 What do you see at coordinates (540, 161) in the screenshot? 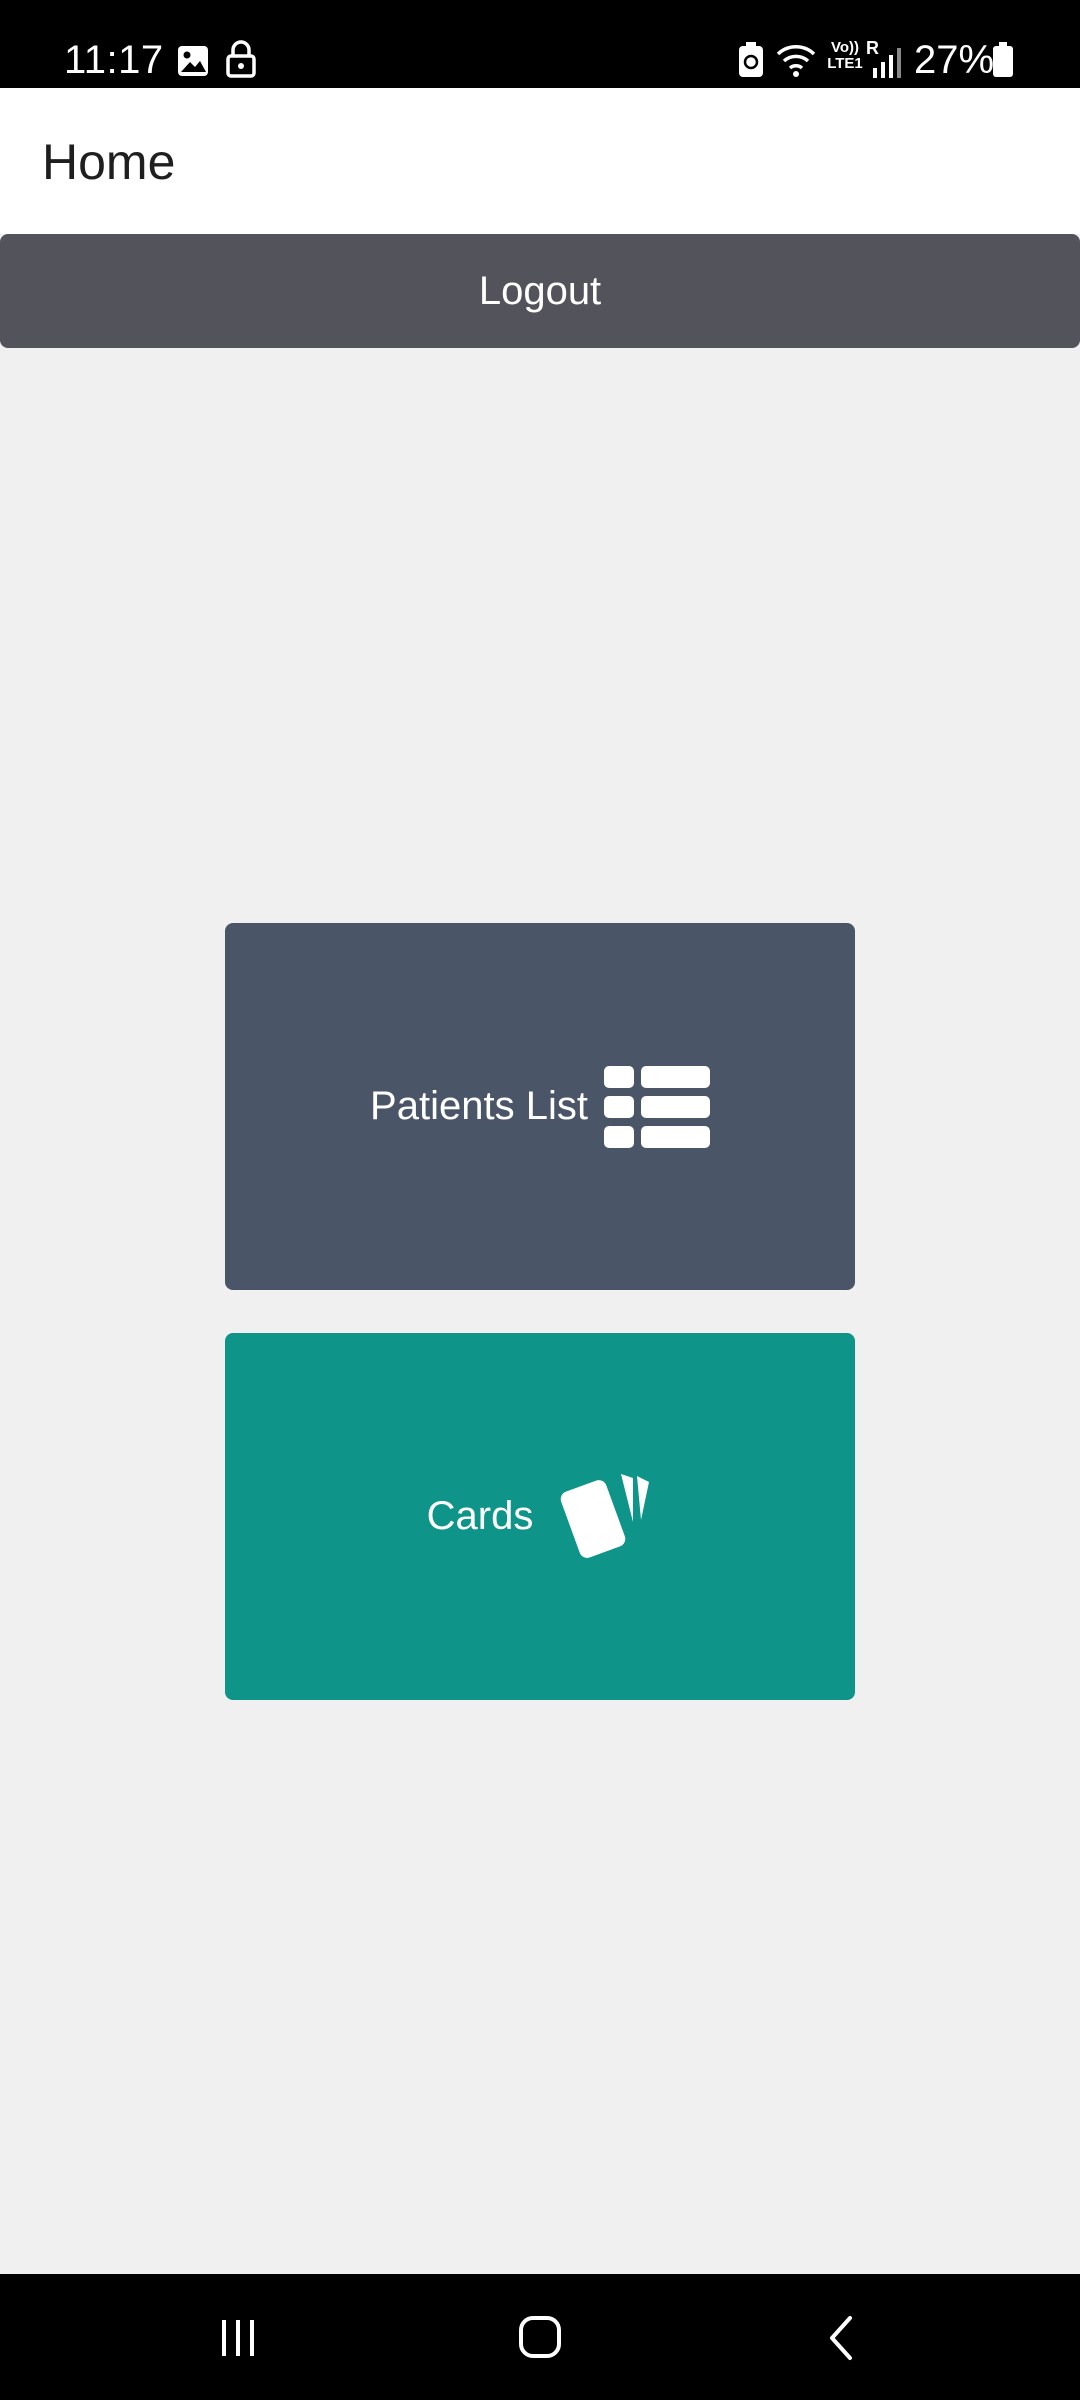
I see `app-bar: Home` at bounding box center [540, 161].